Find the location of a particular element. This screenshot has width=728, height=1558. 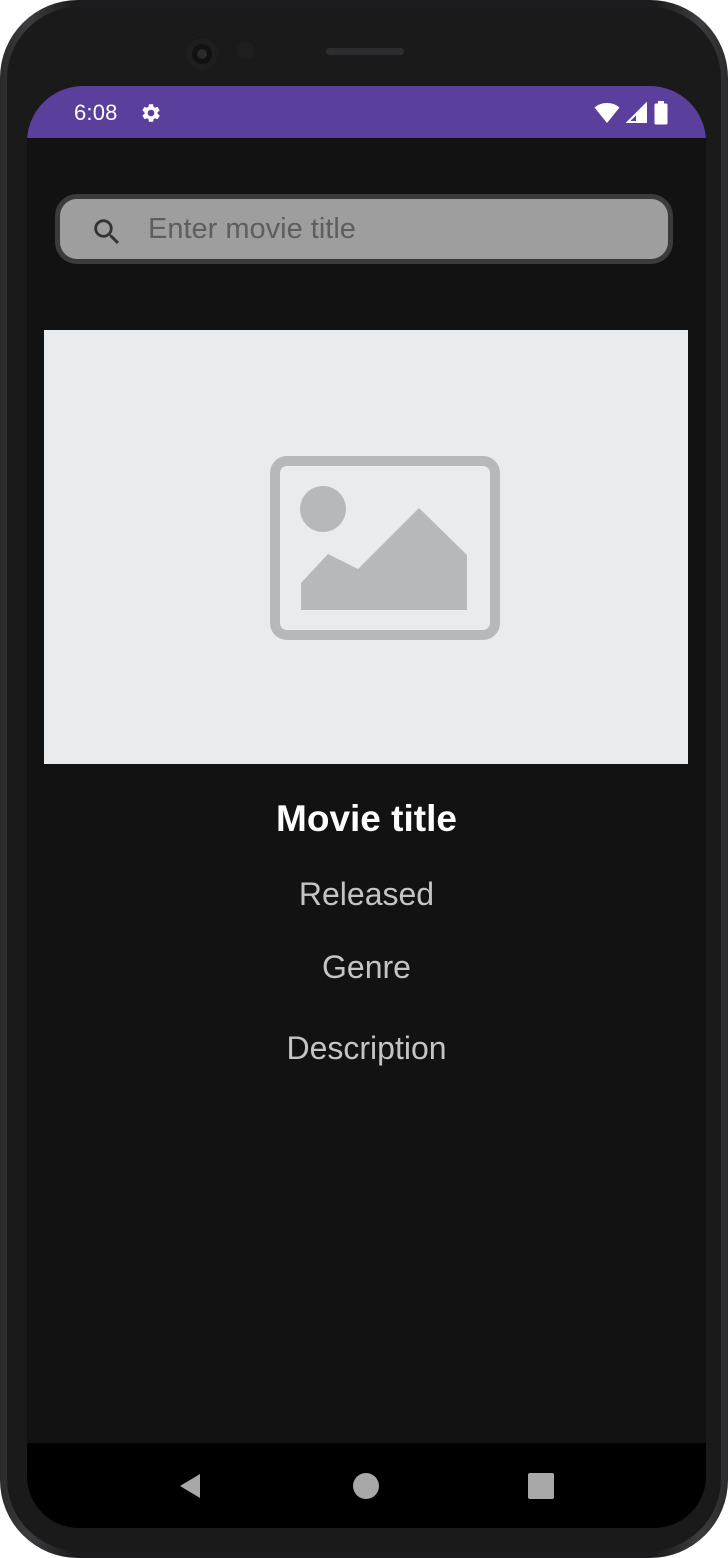

back-icon is located at coordinates (190, 1486).